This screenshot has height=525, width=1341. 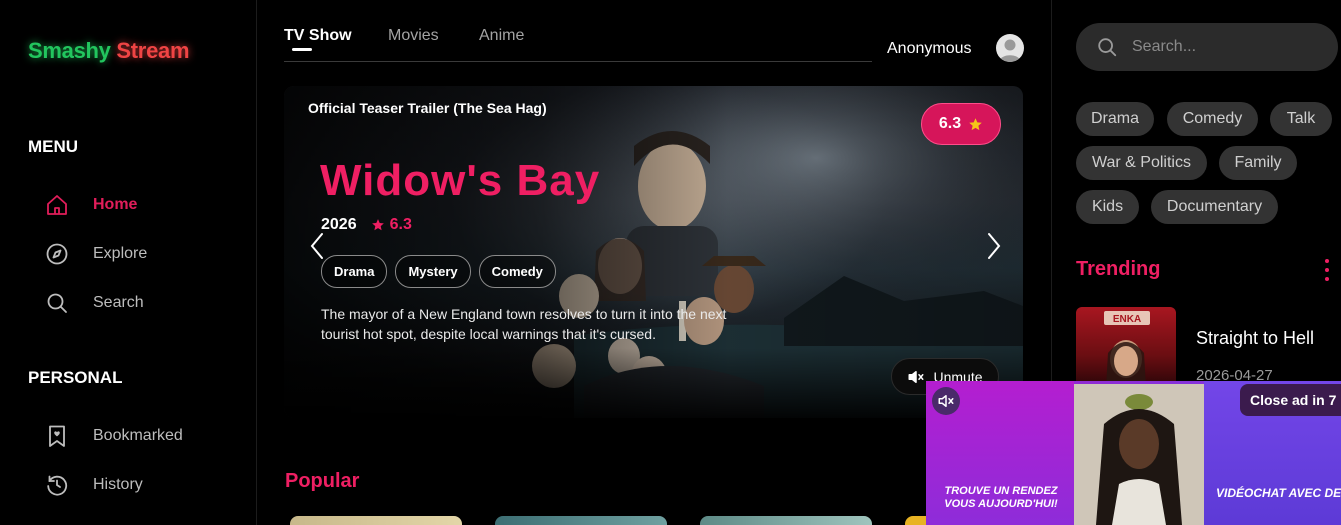 I want to click on hero-genres: Drama Mystery Comedy, so click(x=438, y=271).